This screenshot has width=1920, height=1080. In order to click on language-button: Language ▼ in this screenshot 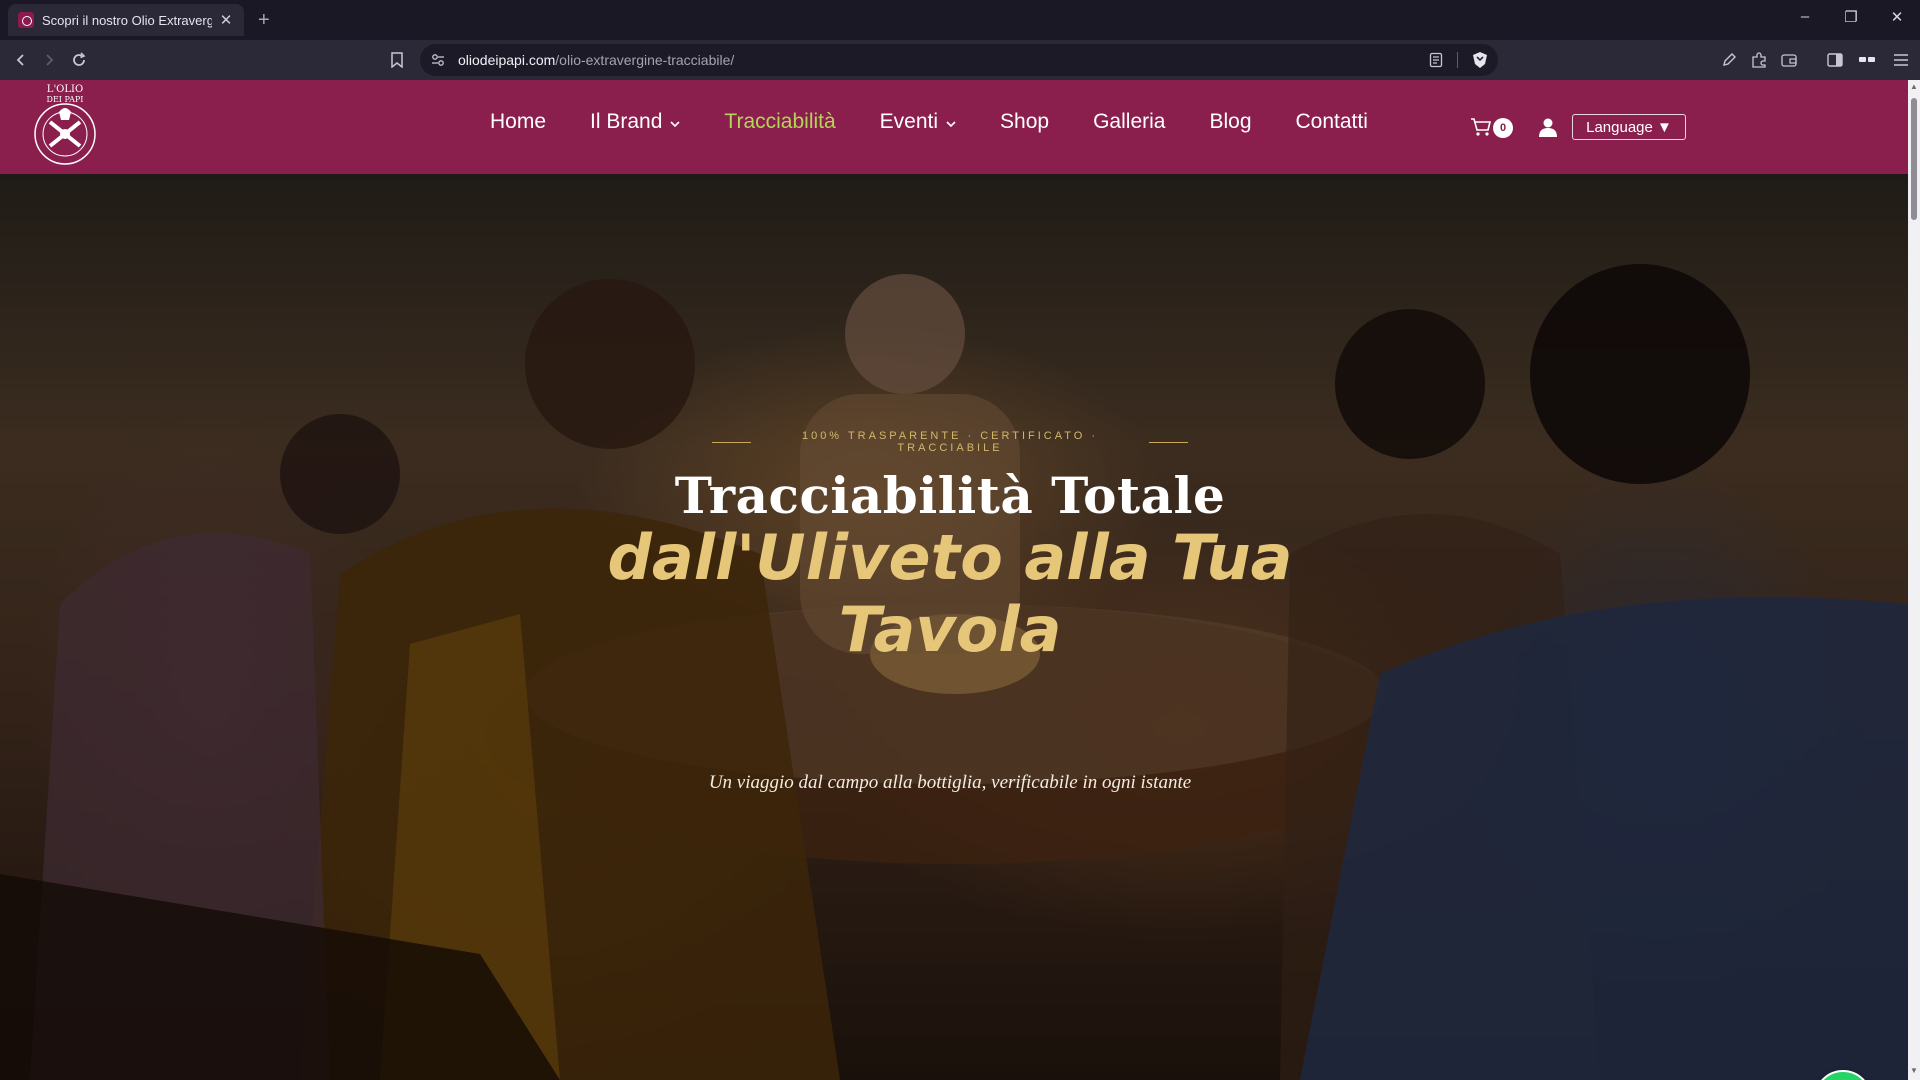, I will do `click(1629, 127)`.